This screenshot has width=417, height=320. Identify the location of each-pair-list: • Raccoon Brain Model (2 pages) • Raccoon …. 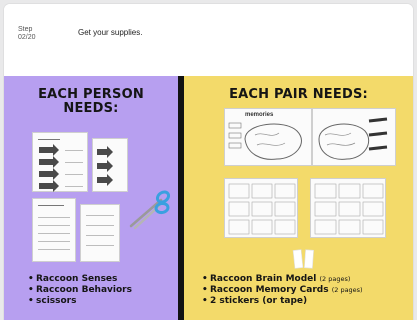
(282, 290).